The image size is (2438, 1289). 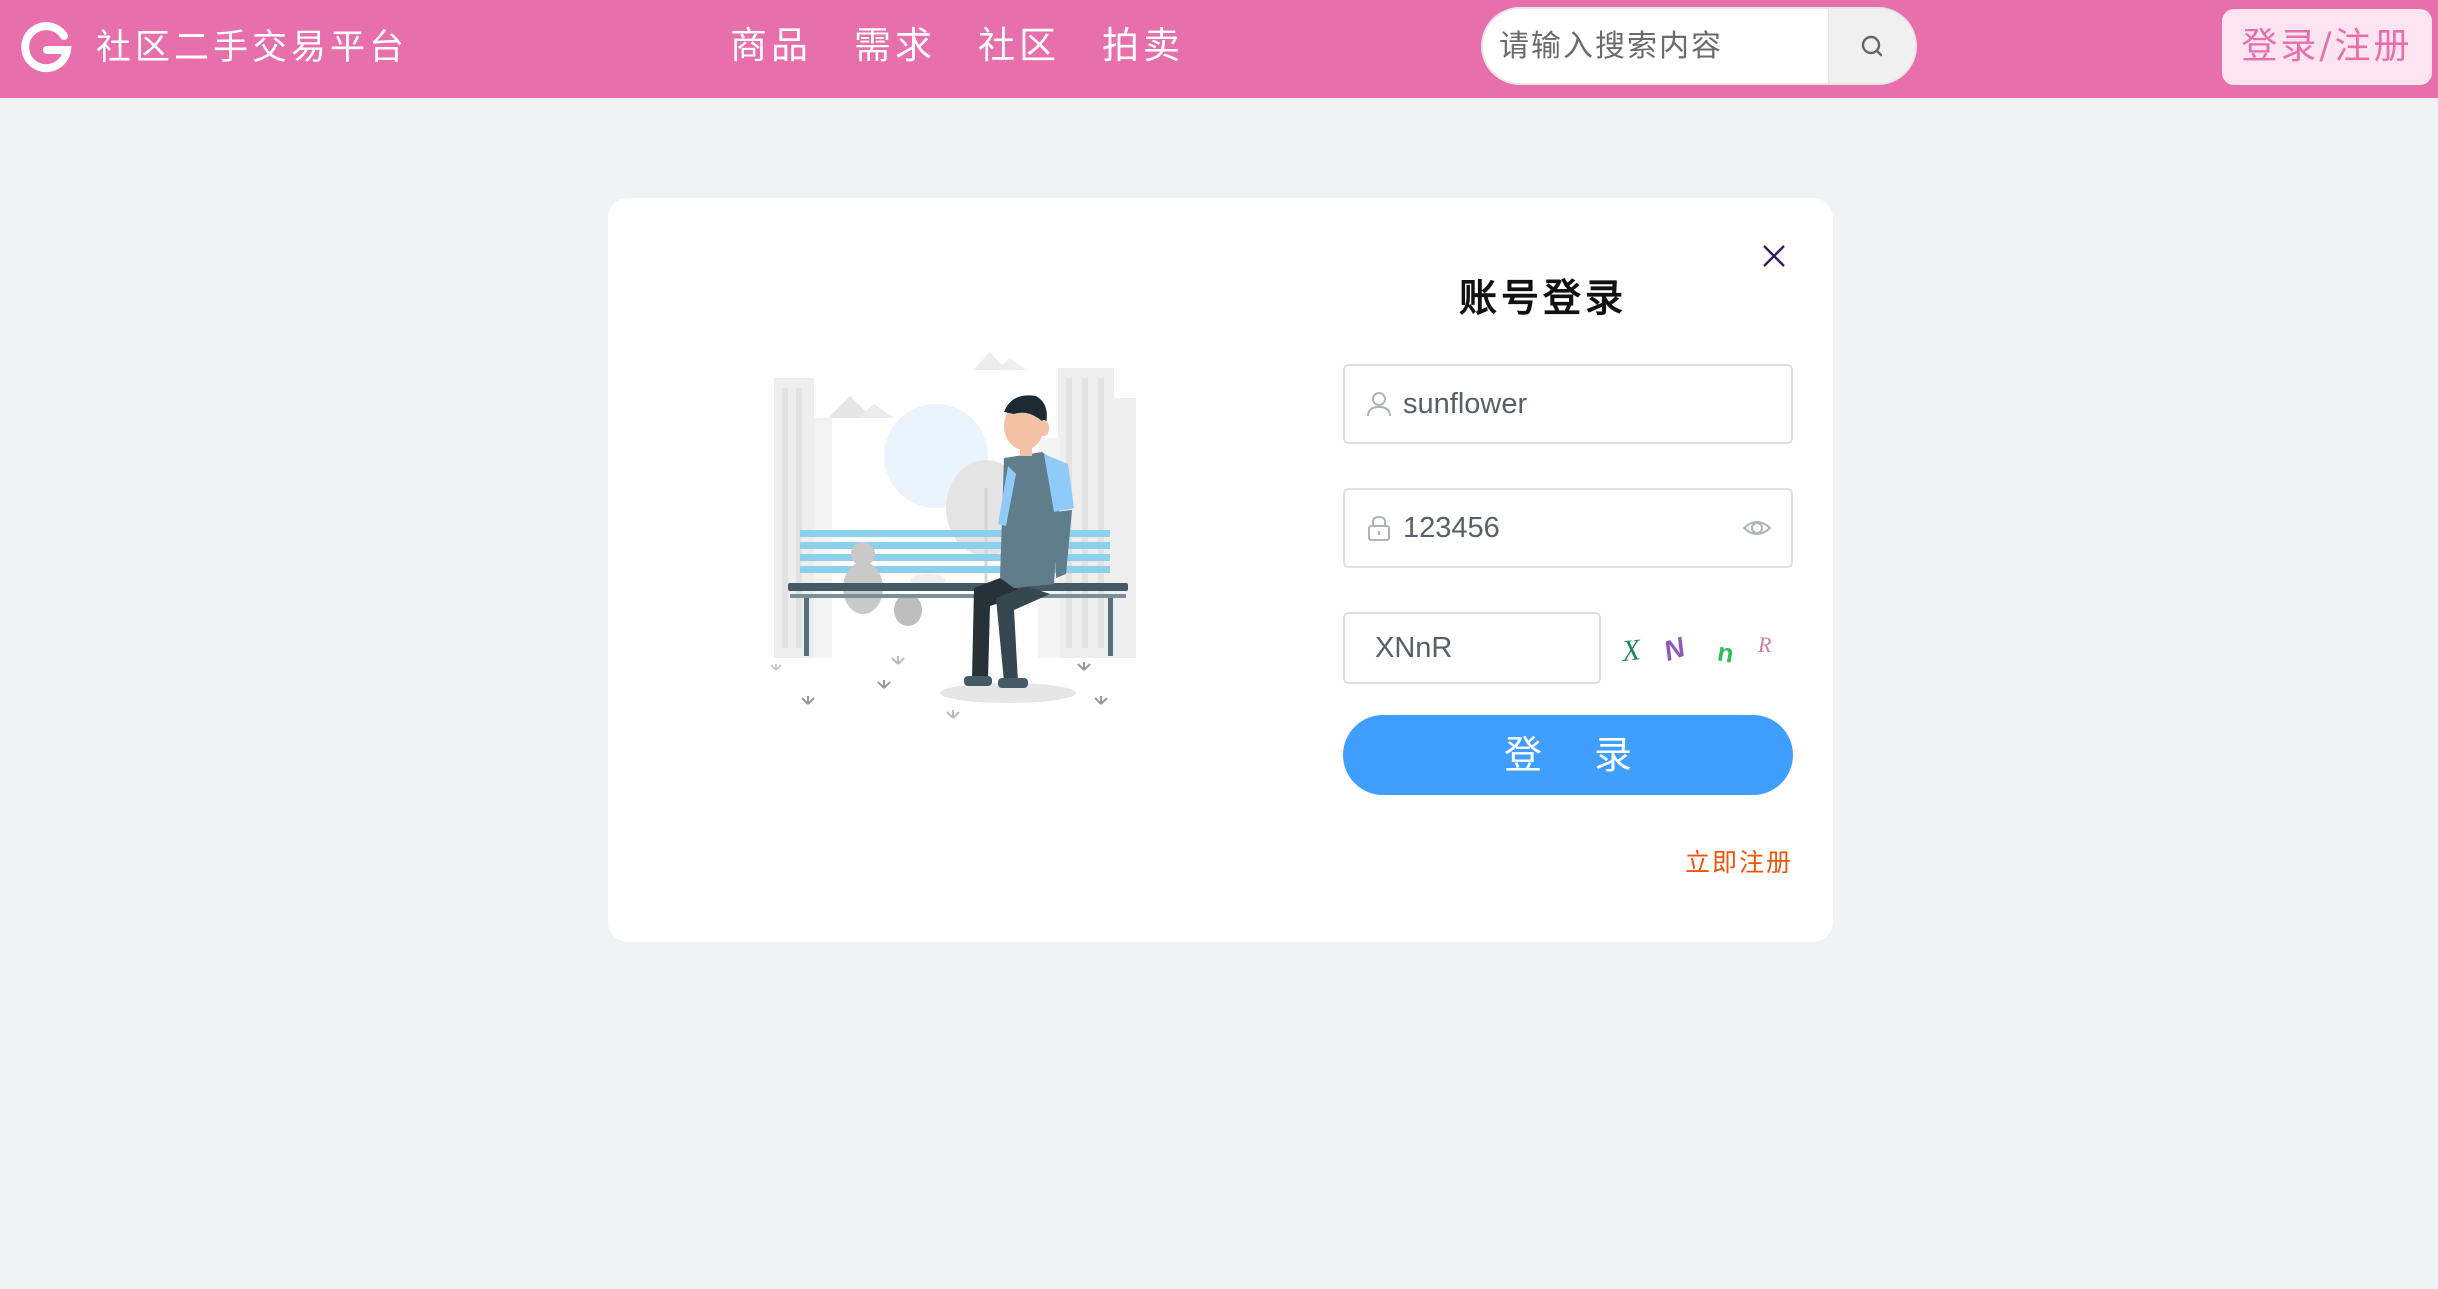 I want to click on g-logo-icon, so click(x=46, y=48).